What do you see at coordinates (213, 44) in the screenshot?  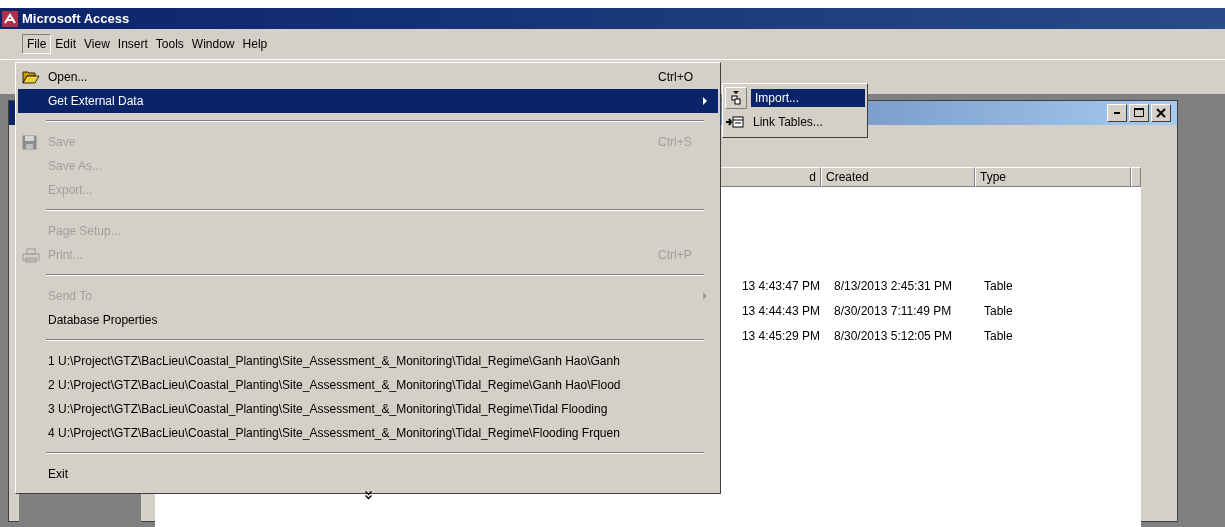 I see `menu-item: Window` at bounding box center [213, 44].